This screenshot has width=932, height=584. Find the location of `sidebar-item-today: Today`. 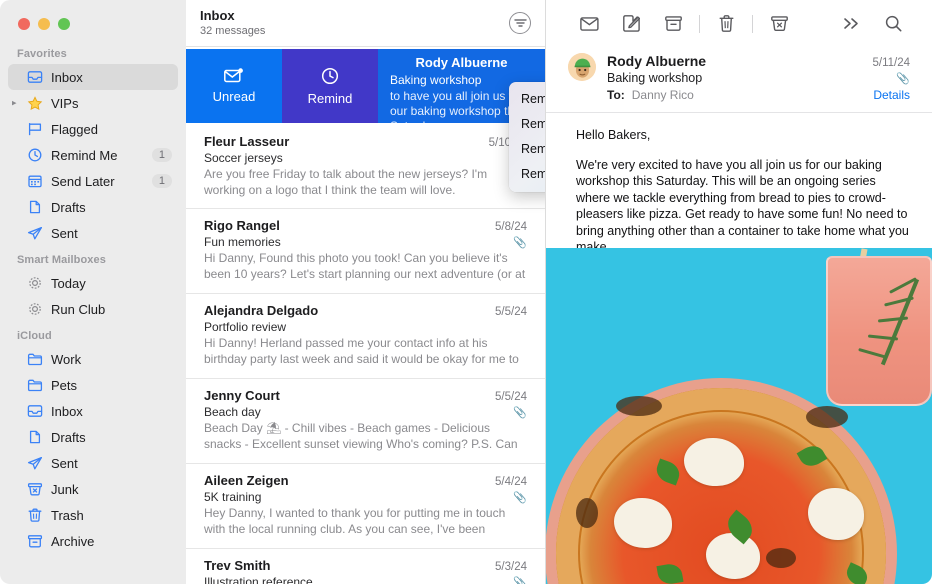

sidebar-item-today: Today is located at coordinates (93, 283).